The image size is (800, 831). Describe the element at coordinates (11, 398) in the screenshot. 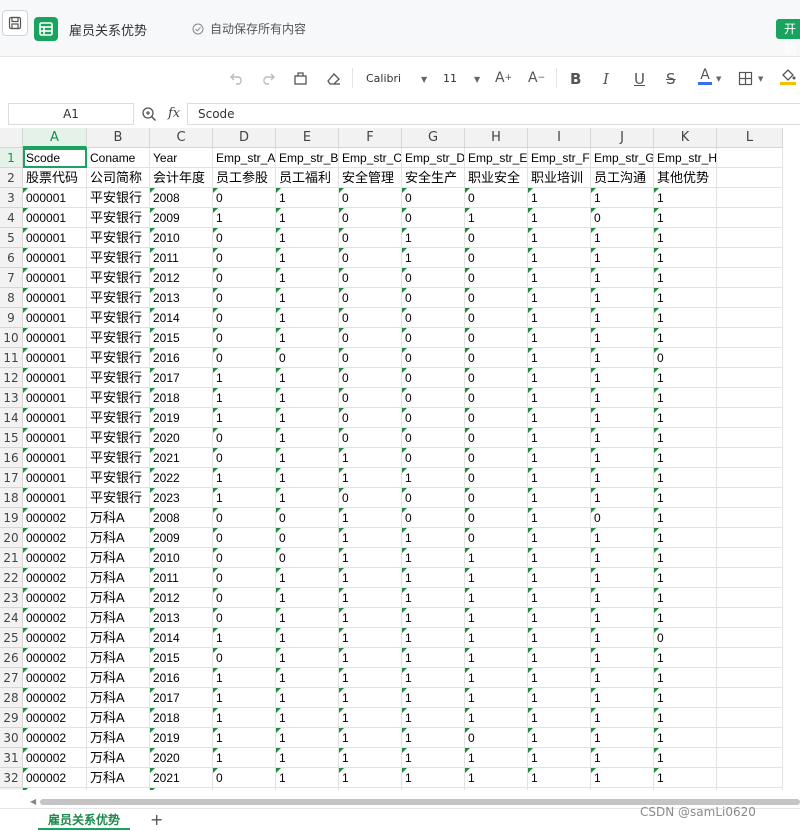

I see `row-header: 13` at that location.